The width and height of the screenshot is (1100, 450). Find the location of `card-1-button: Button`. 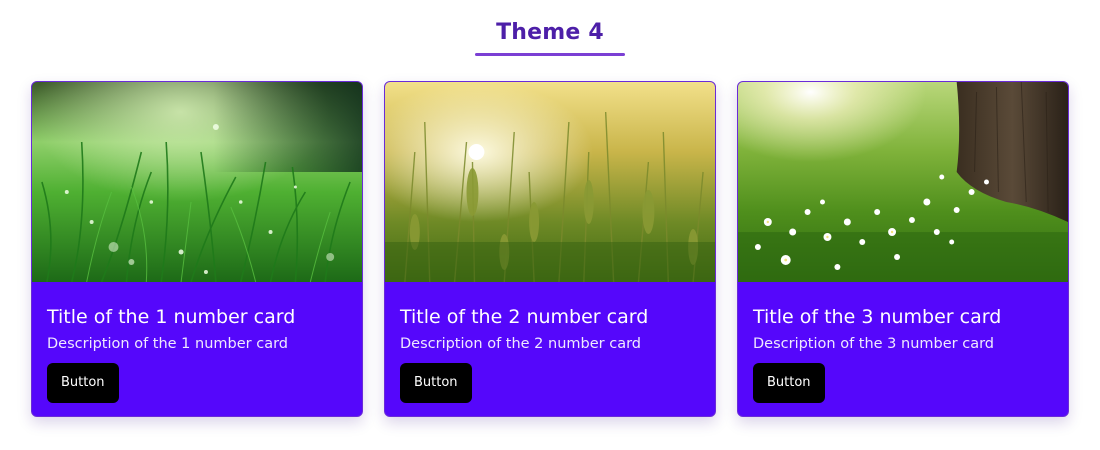

card-1-button: Button is located at coordinates (83, 383).